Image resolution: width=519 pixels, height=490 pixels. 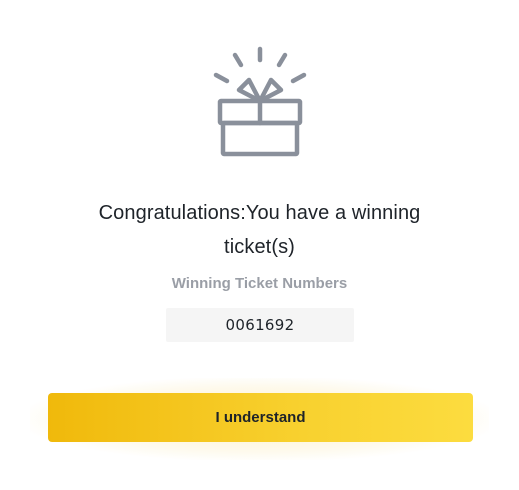 I want to click on ticket-number: 0061692, so click(x=260, y=325).